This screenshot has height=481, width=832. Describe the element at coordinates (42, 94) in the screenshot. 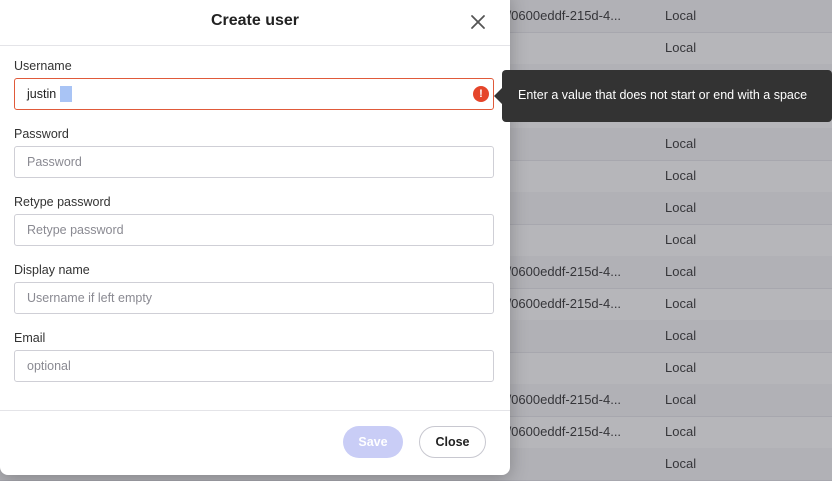

I see `username-value: justin` at that location.